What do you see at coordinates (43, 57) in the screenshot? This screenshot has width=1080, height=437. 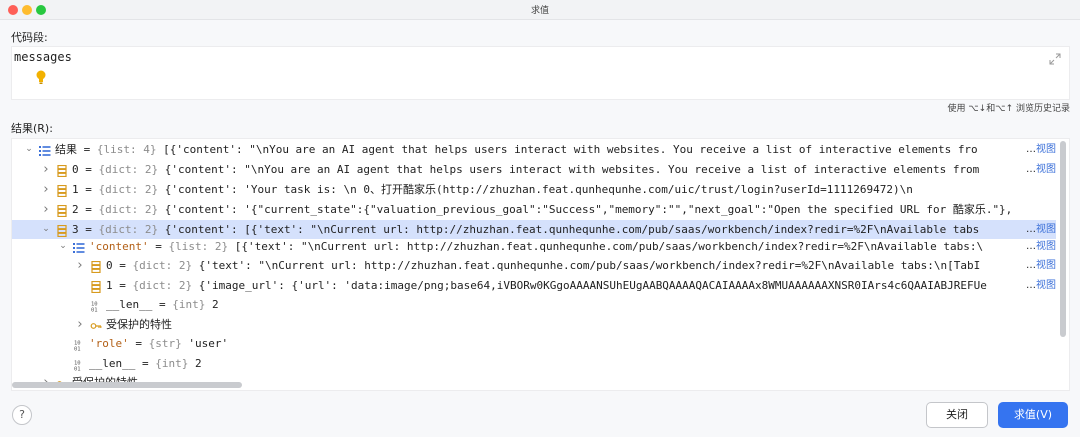 I see `snippet-input: messages` at bounding box center [43, 57].